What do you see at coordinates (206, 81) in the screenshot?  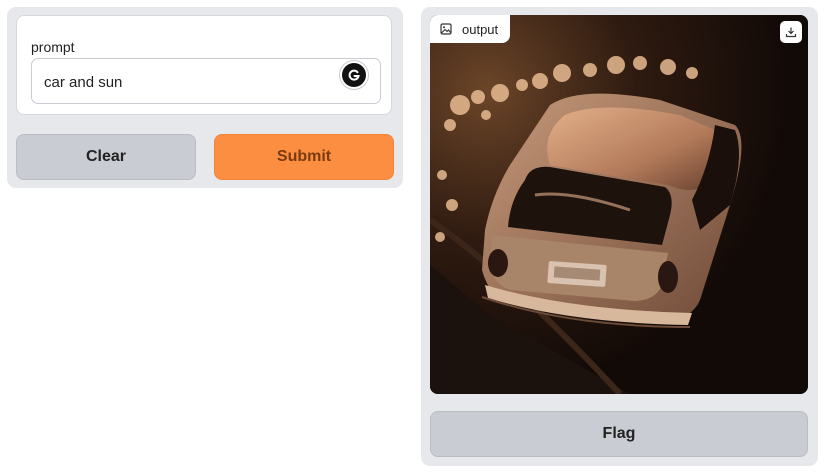 I see `prompt-input: car and sun` at bounding box center [206, 81].